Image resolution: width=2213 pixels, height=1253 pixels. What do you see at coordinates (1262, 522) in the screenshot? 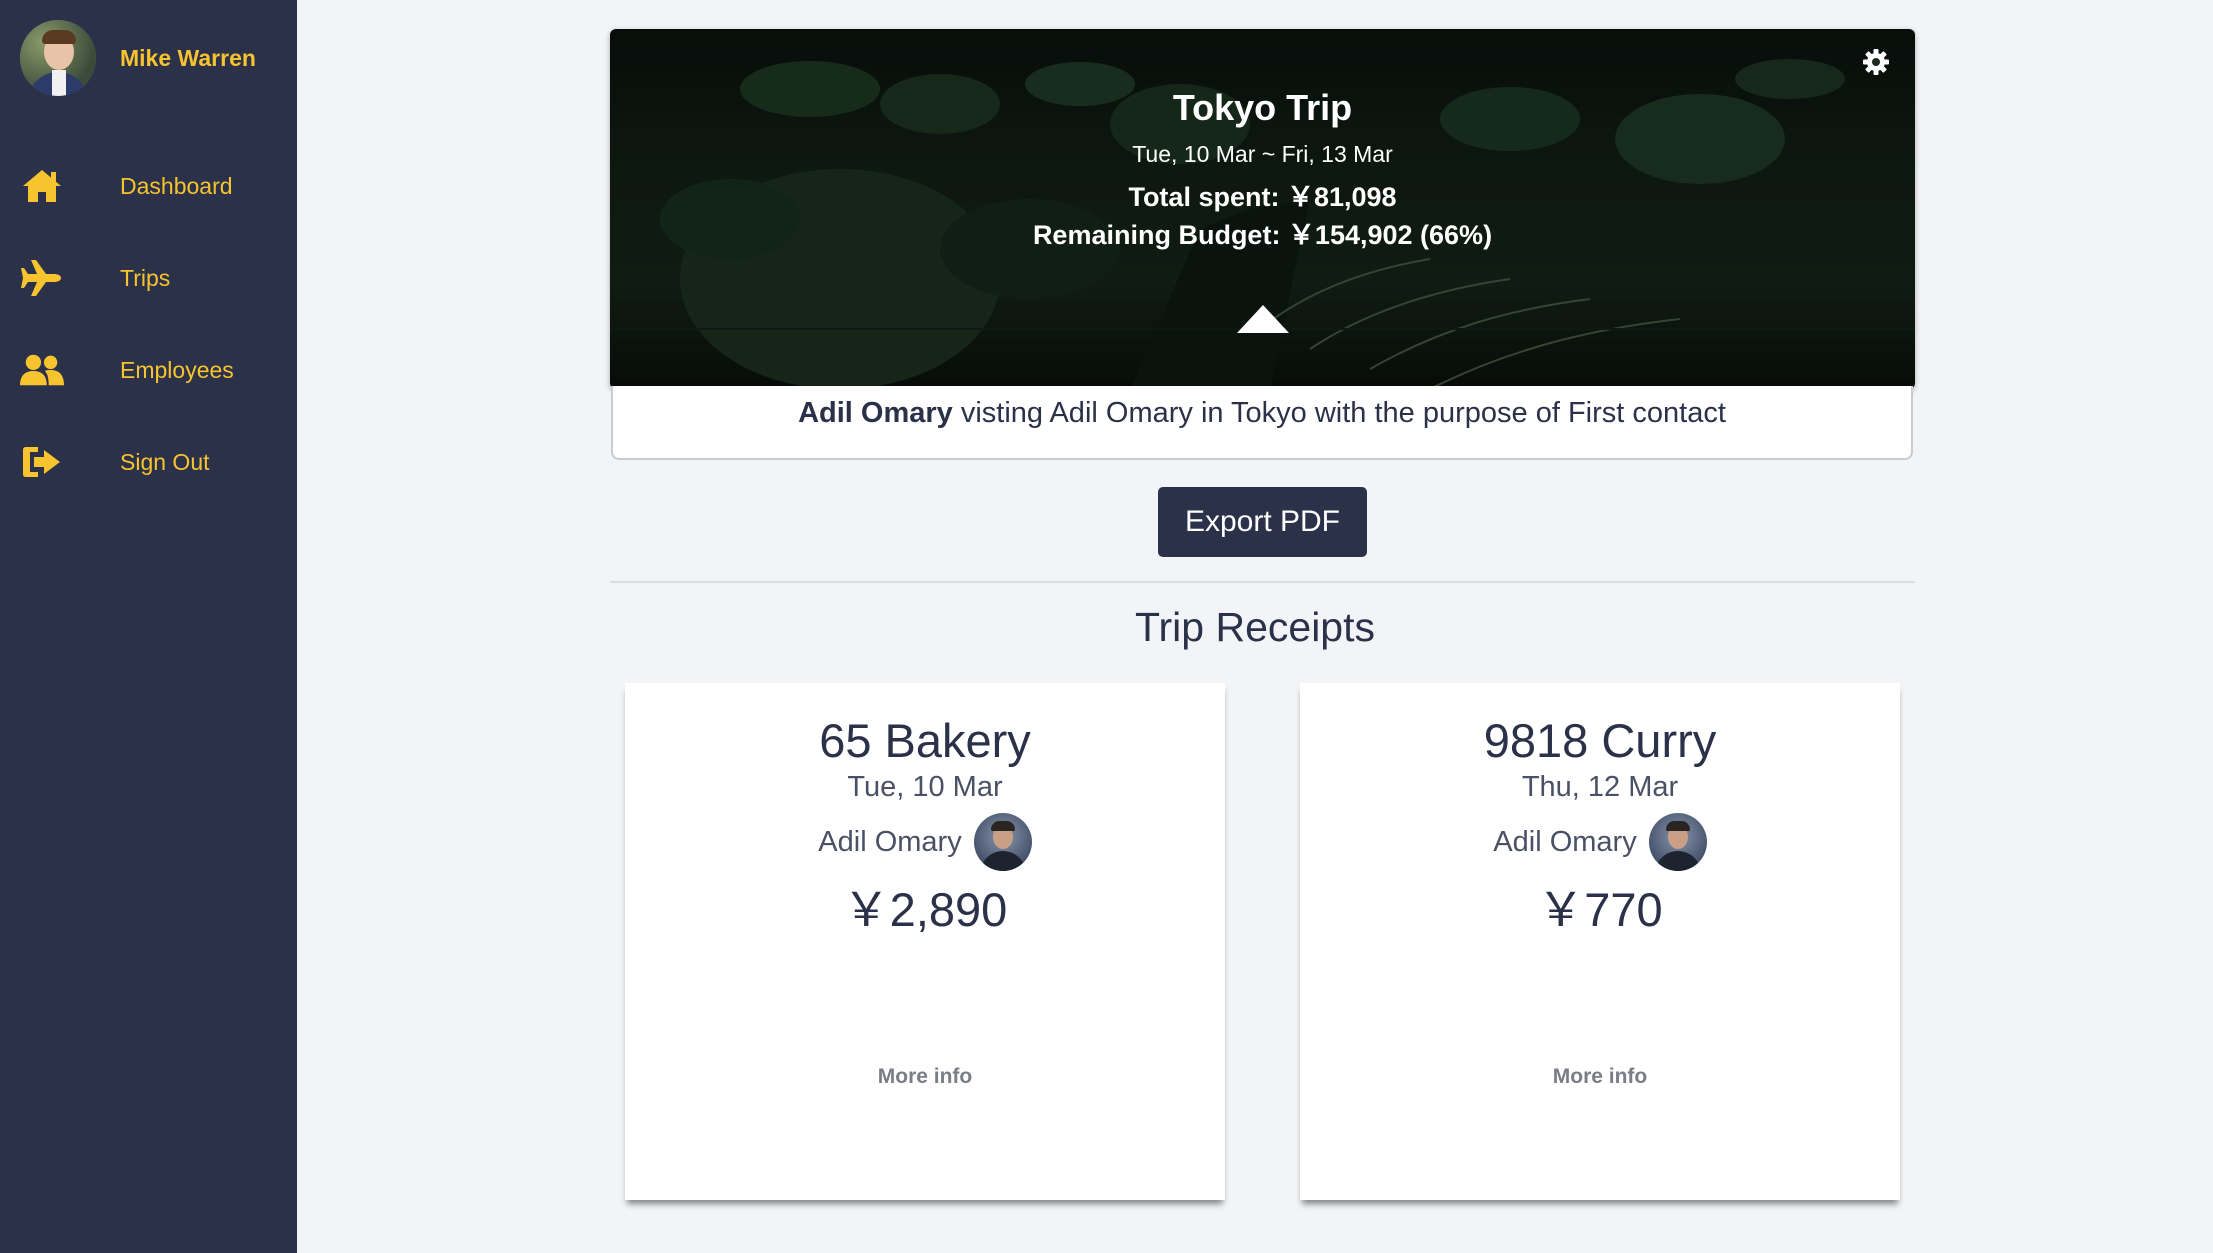
I see `export-pdf-button: Export PDF` at bounding box center [1262, 522].